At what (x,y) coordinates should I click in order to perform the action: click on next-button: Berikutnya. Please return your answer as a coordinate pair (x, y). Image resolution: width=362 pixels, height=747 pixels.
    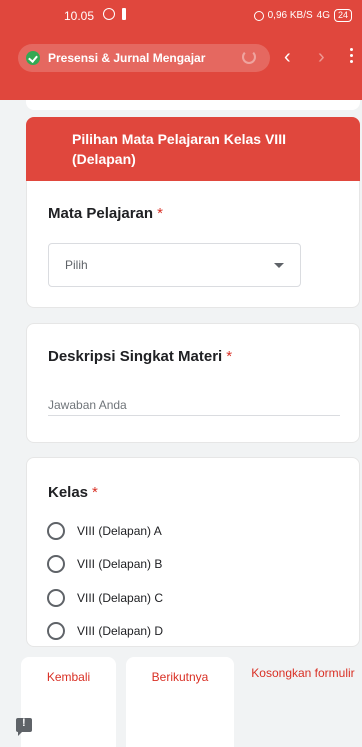
    Looking at the image, I should click on (180, 702).